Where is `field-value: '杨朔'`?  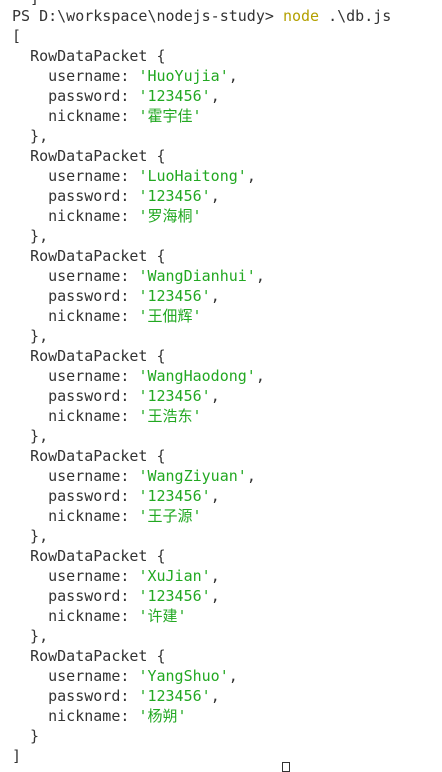
field-value: '杨朔' is located at coordinates (162, 716).